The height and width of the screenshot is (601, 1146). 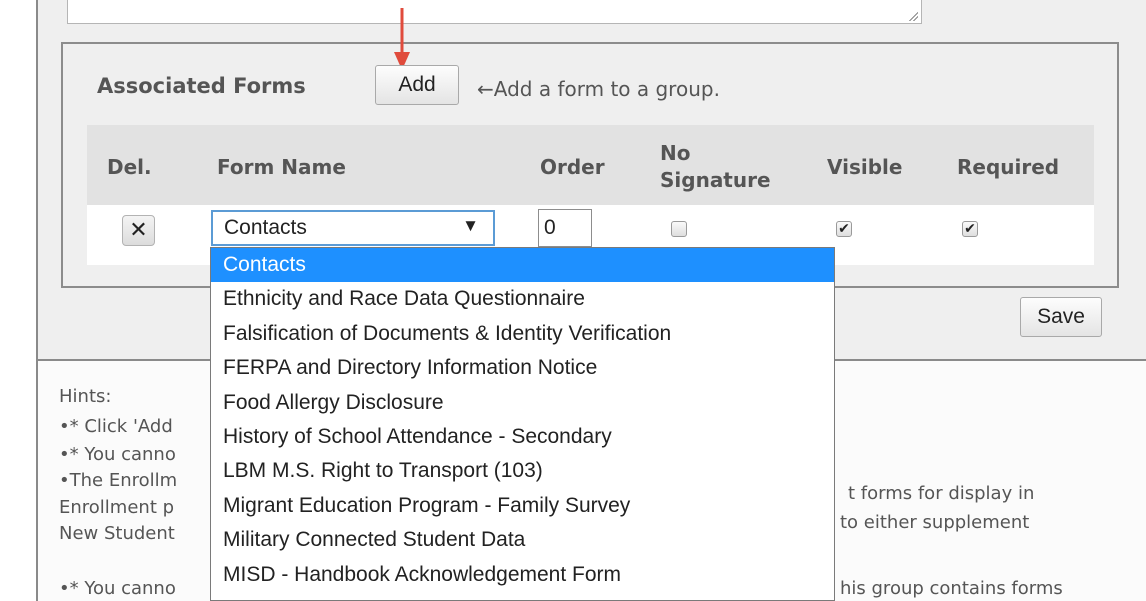 I want to click on hint-line-4-end: to either supplement, so click(x=935, y=522).